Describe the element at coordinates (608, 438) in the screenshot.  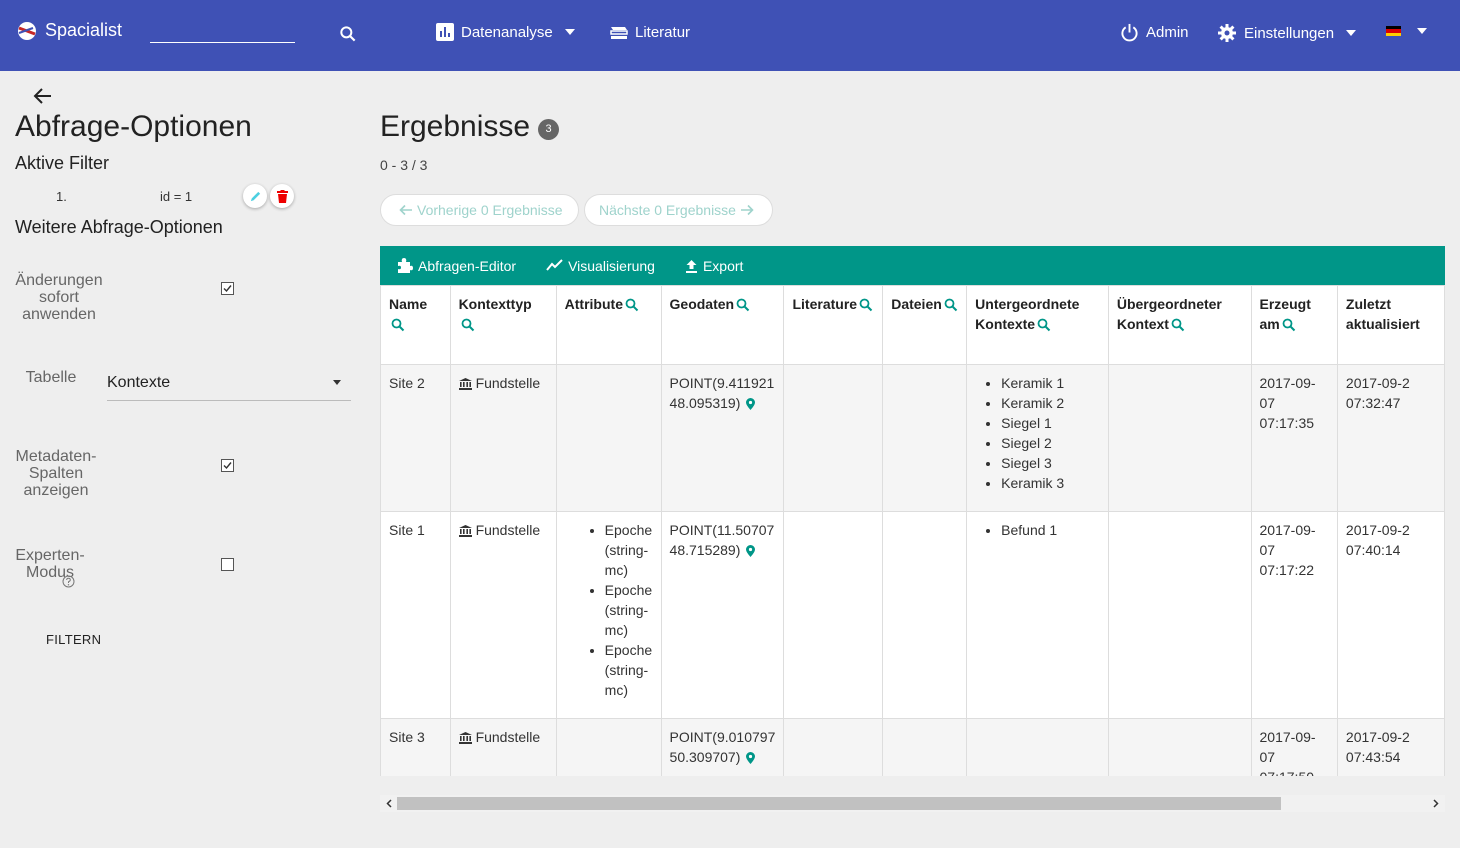
I see `cell-attributes` at that location.